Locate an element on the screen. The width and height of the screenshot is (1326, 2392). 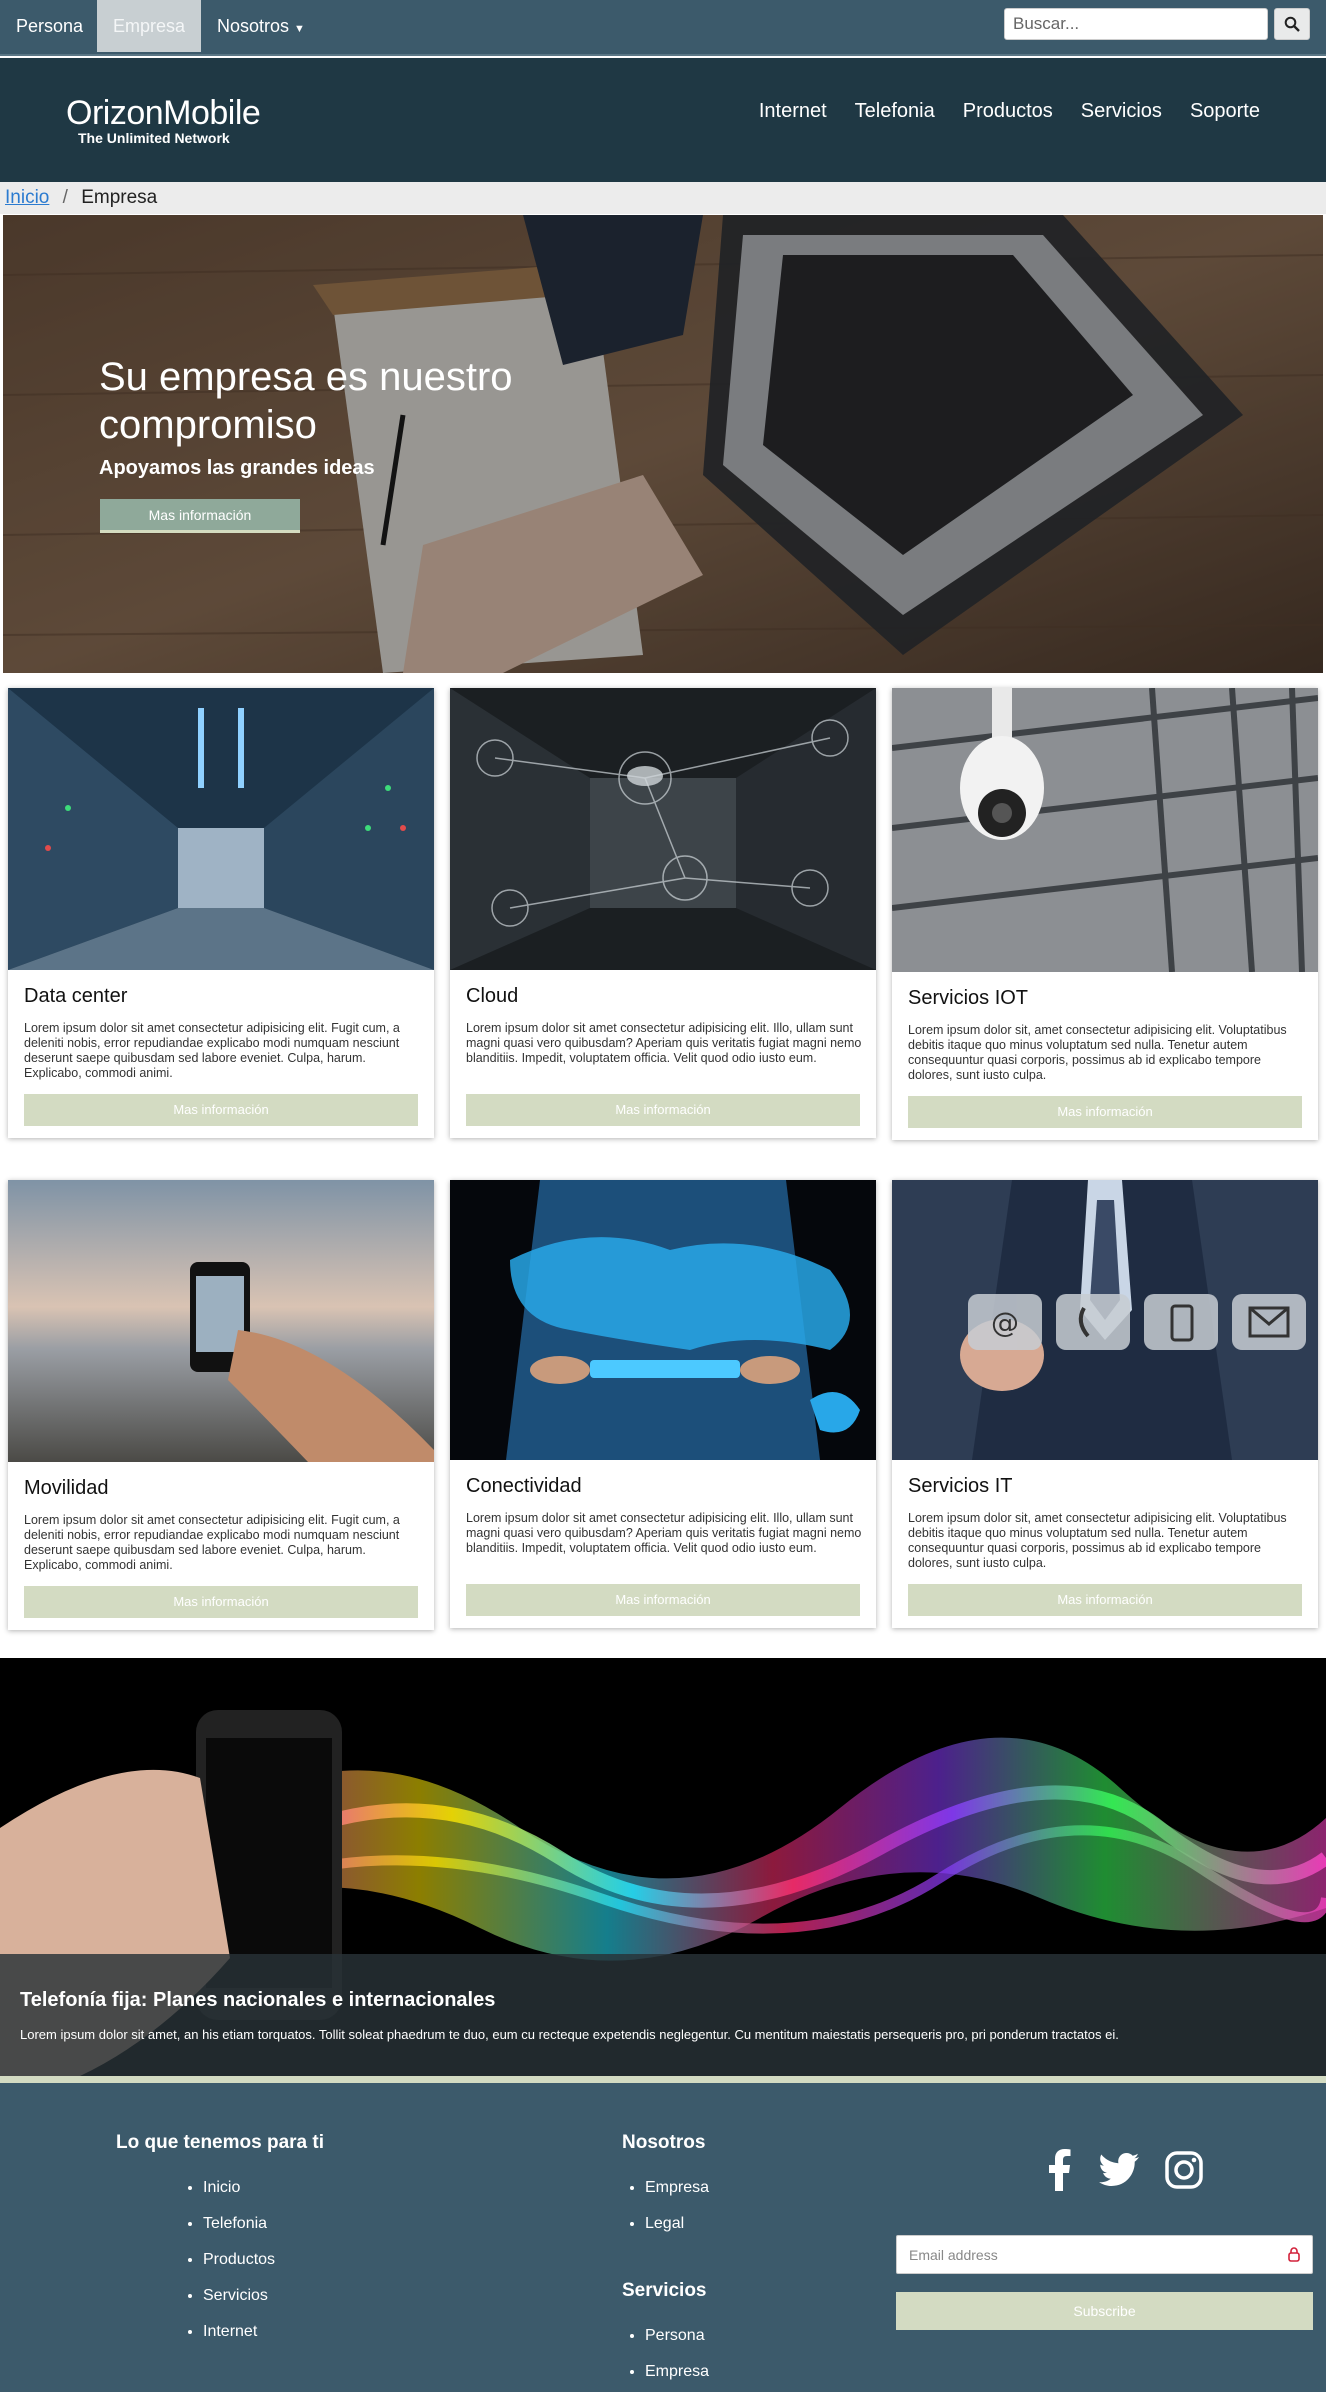
footer-link-productos: Productos is located at coordinates (239, 2266).